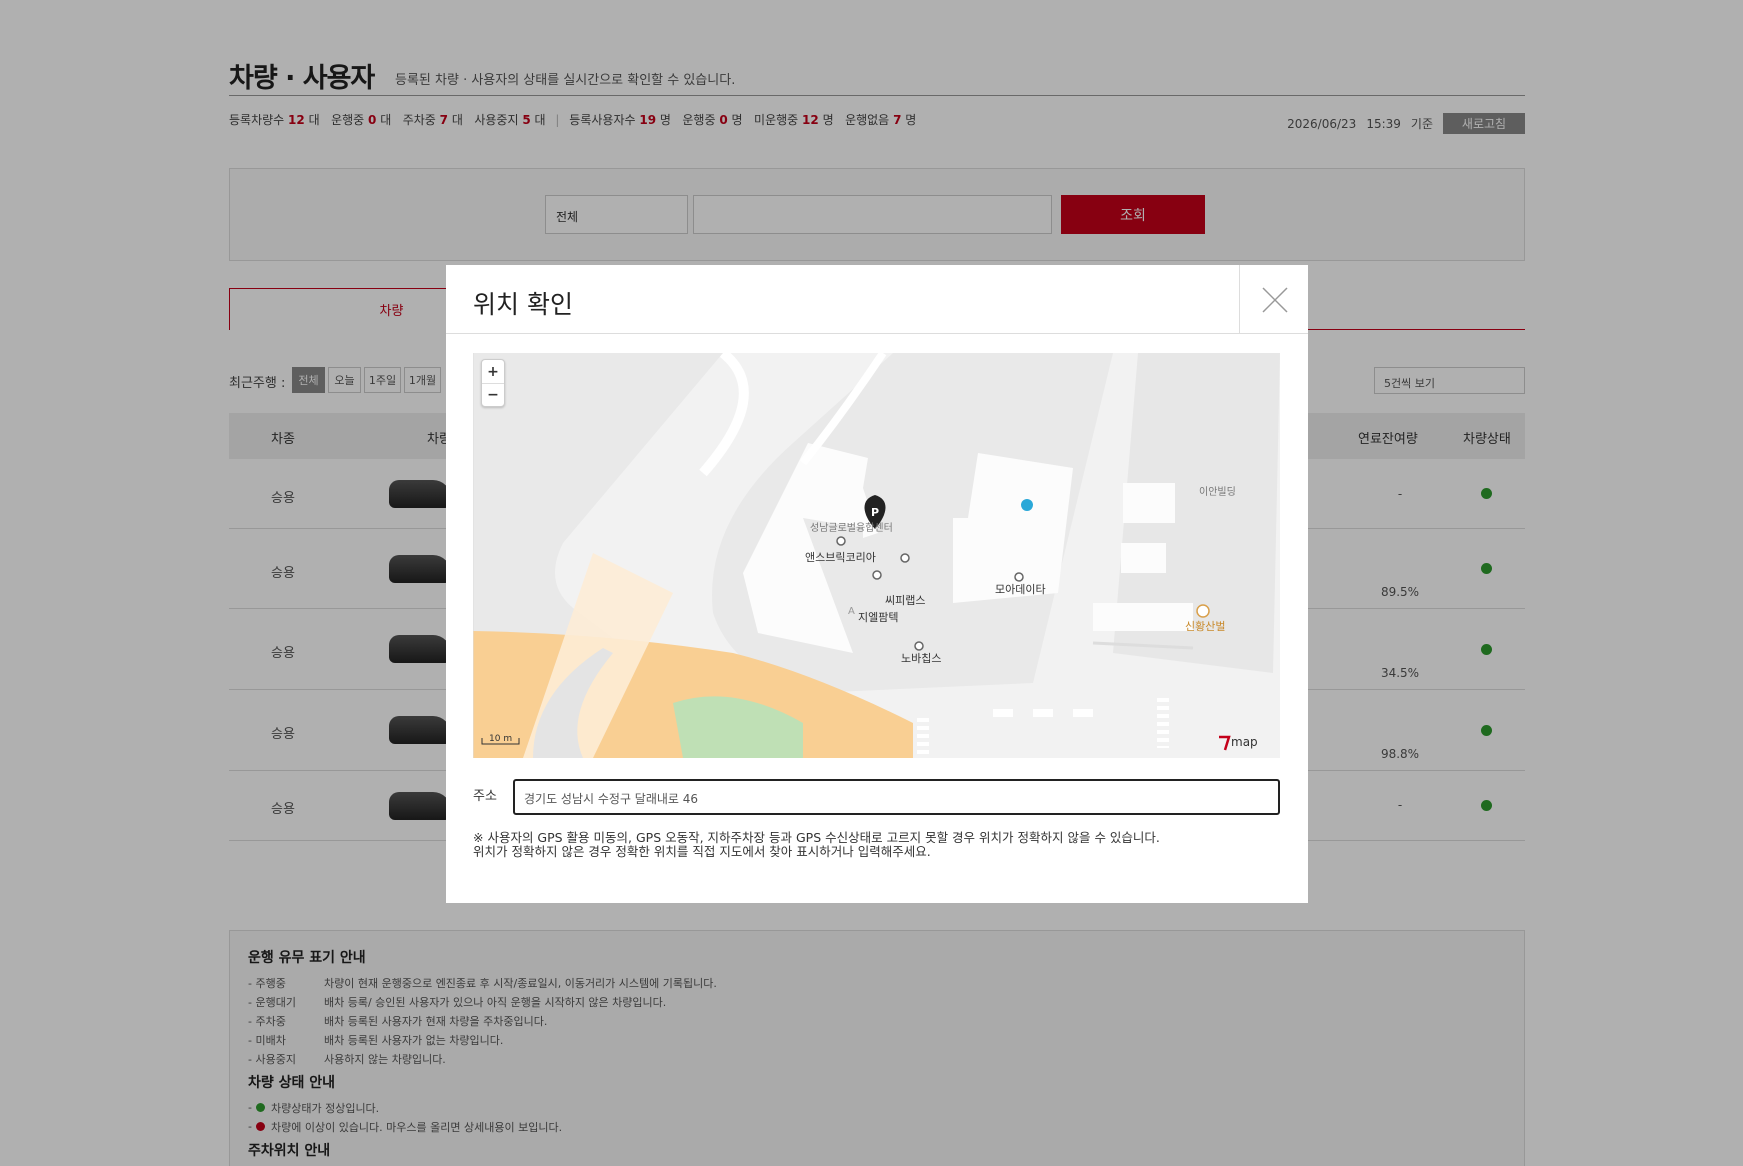  Describe the element at coordinates (493, 394) in the screenshot. I see `zoom-out-button: −` at that location.